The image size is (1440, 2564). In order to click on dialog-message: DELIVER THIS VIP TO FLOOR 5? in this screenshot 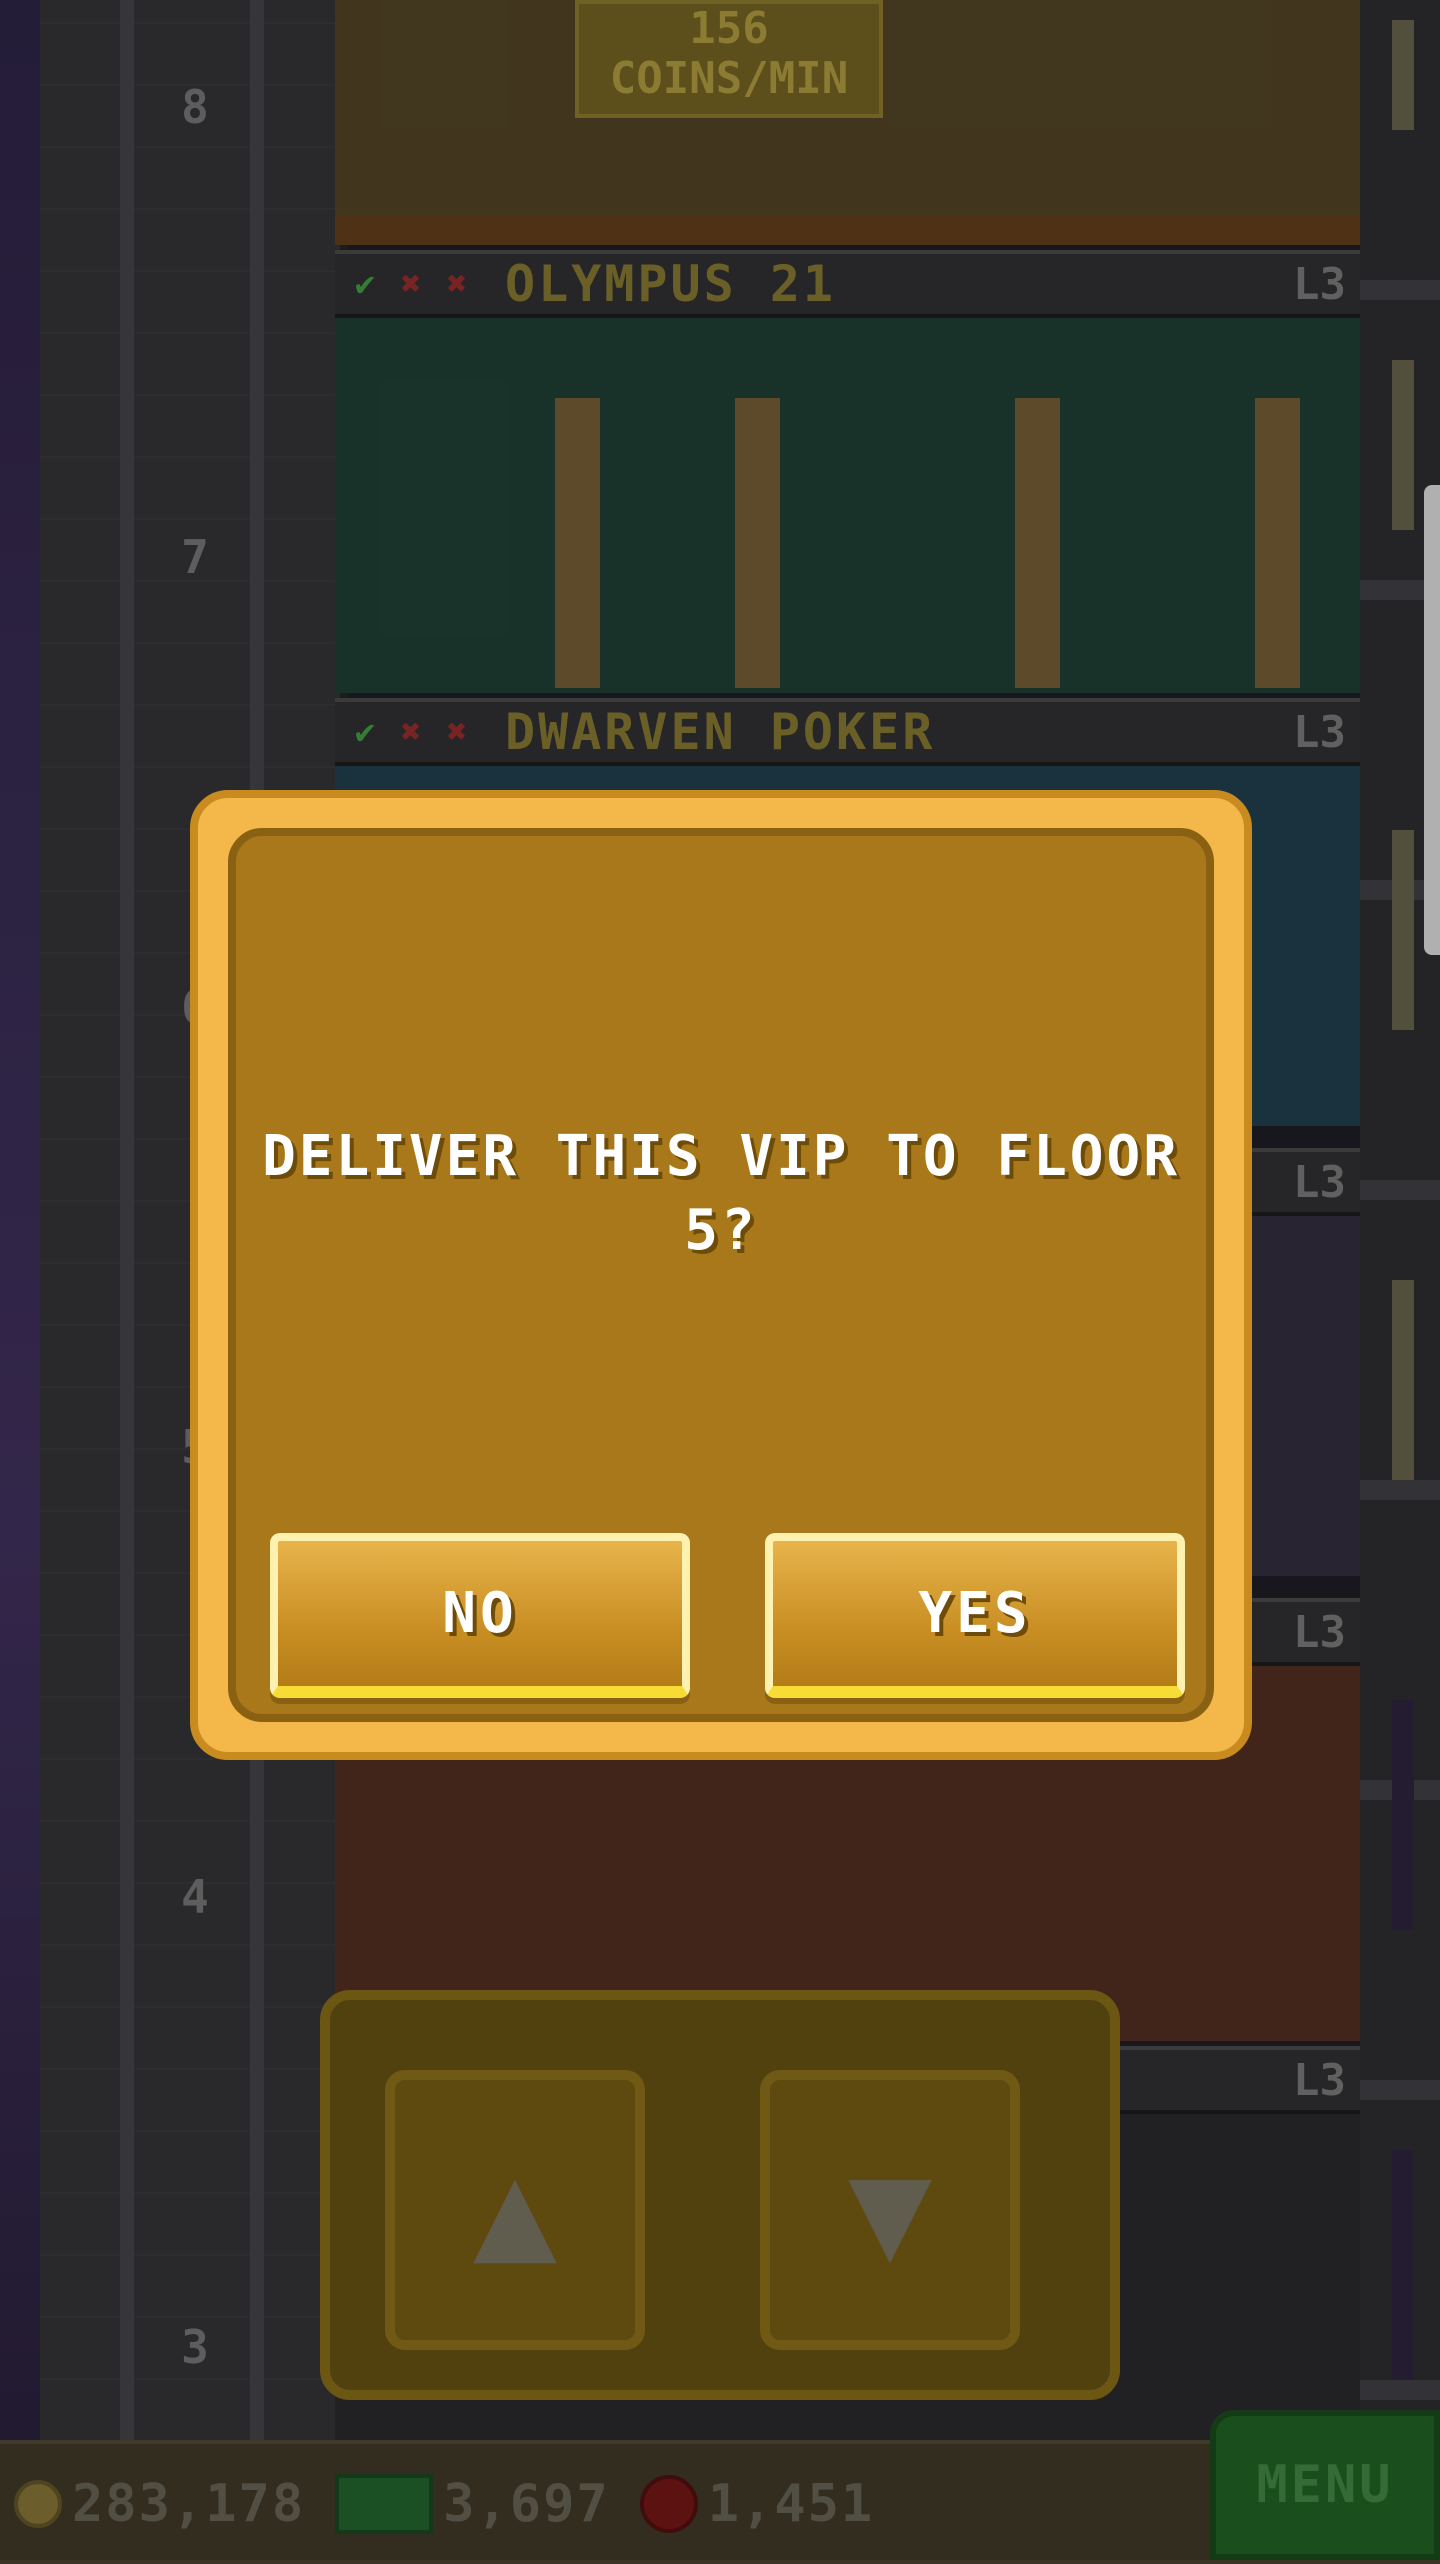, I will do `click(721, 1193)`.